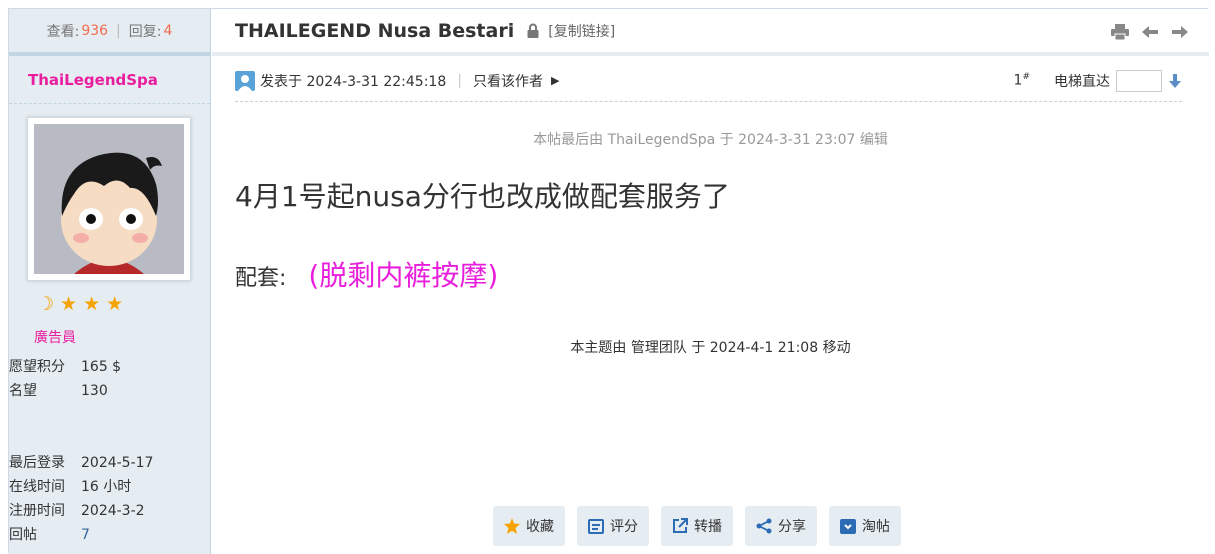 The height and width of the screenshot is (554, 1215). I want to click on stat-row: 名望 130, so click(65, 391).